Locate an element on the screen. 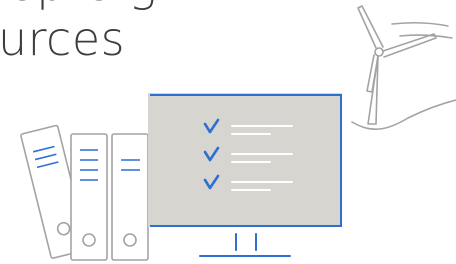 The height and width of the screenshot is (264, 456). turbine-hub is located at coordinates (379, 52).